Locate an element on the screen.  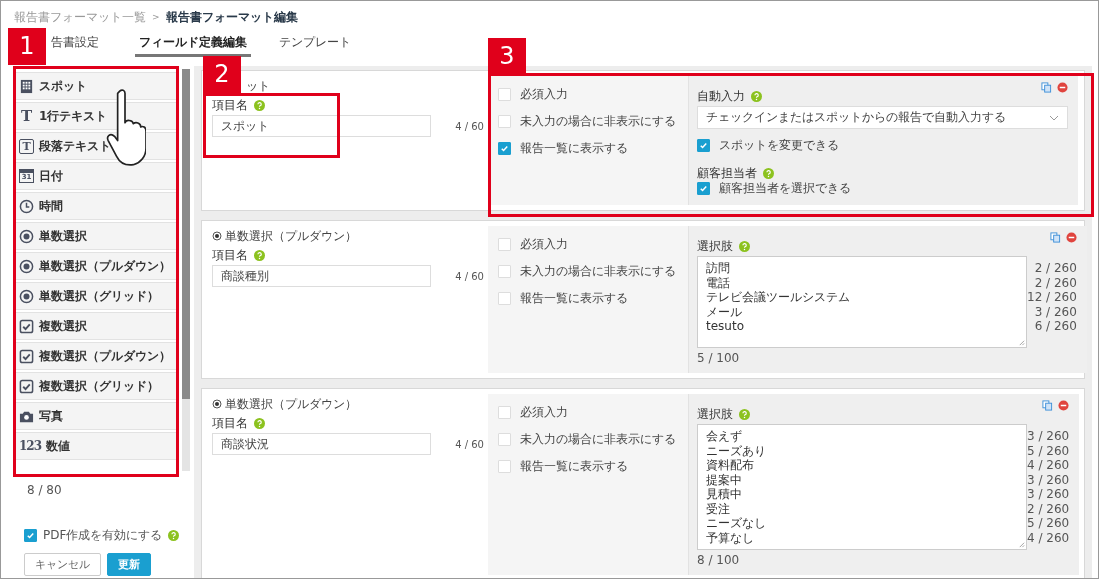
field-type-item: 複数選択 is located at coordinates (96, 326).